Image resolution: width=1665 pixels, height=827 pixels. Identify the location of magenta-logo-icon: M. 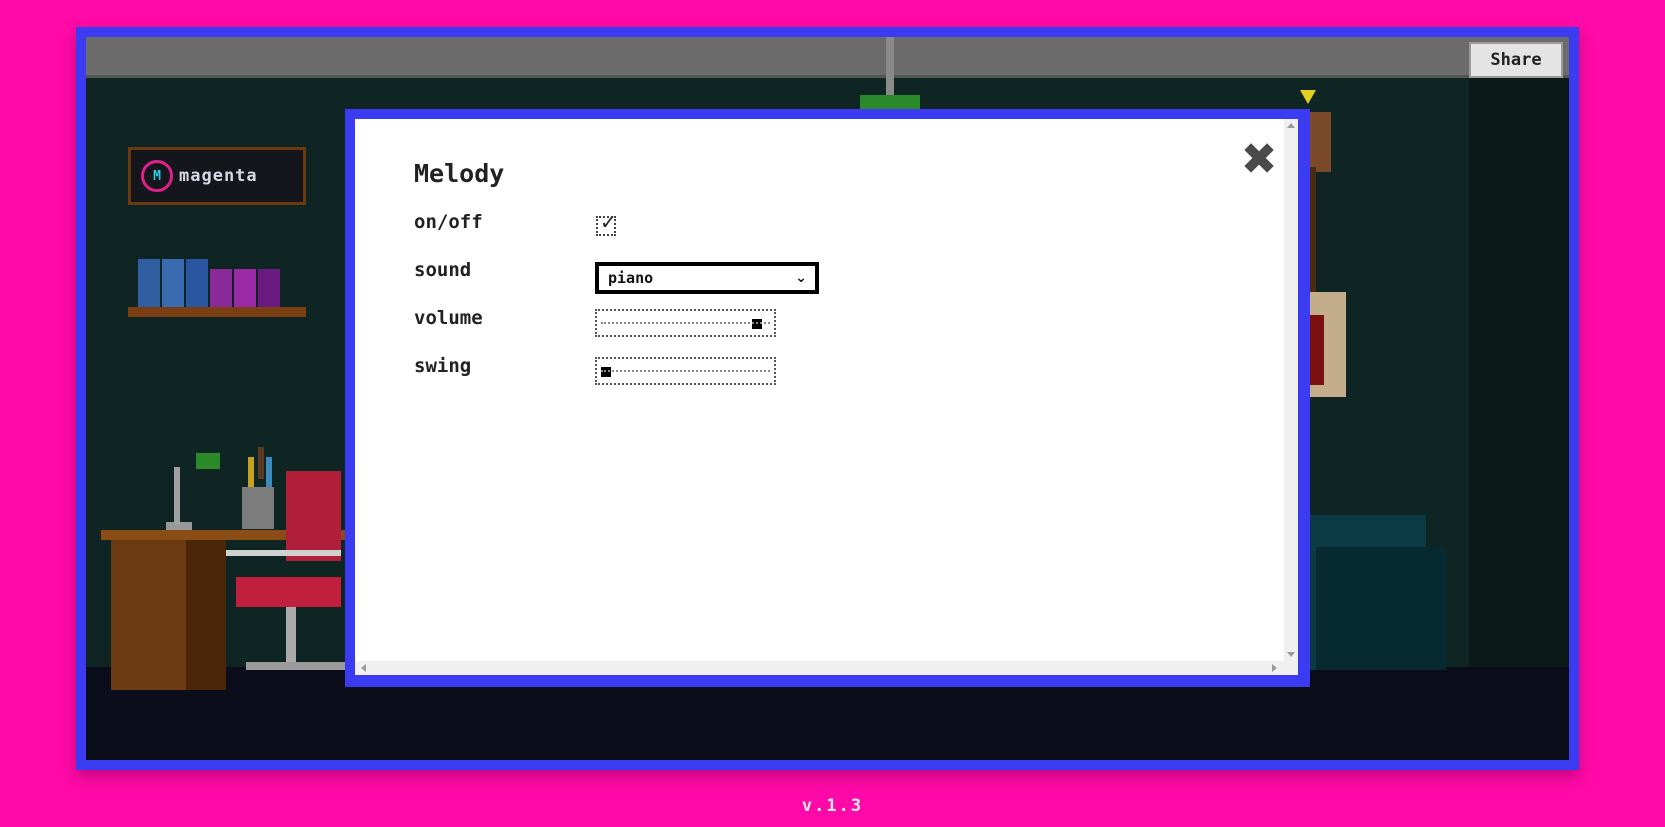
(157, 176).